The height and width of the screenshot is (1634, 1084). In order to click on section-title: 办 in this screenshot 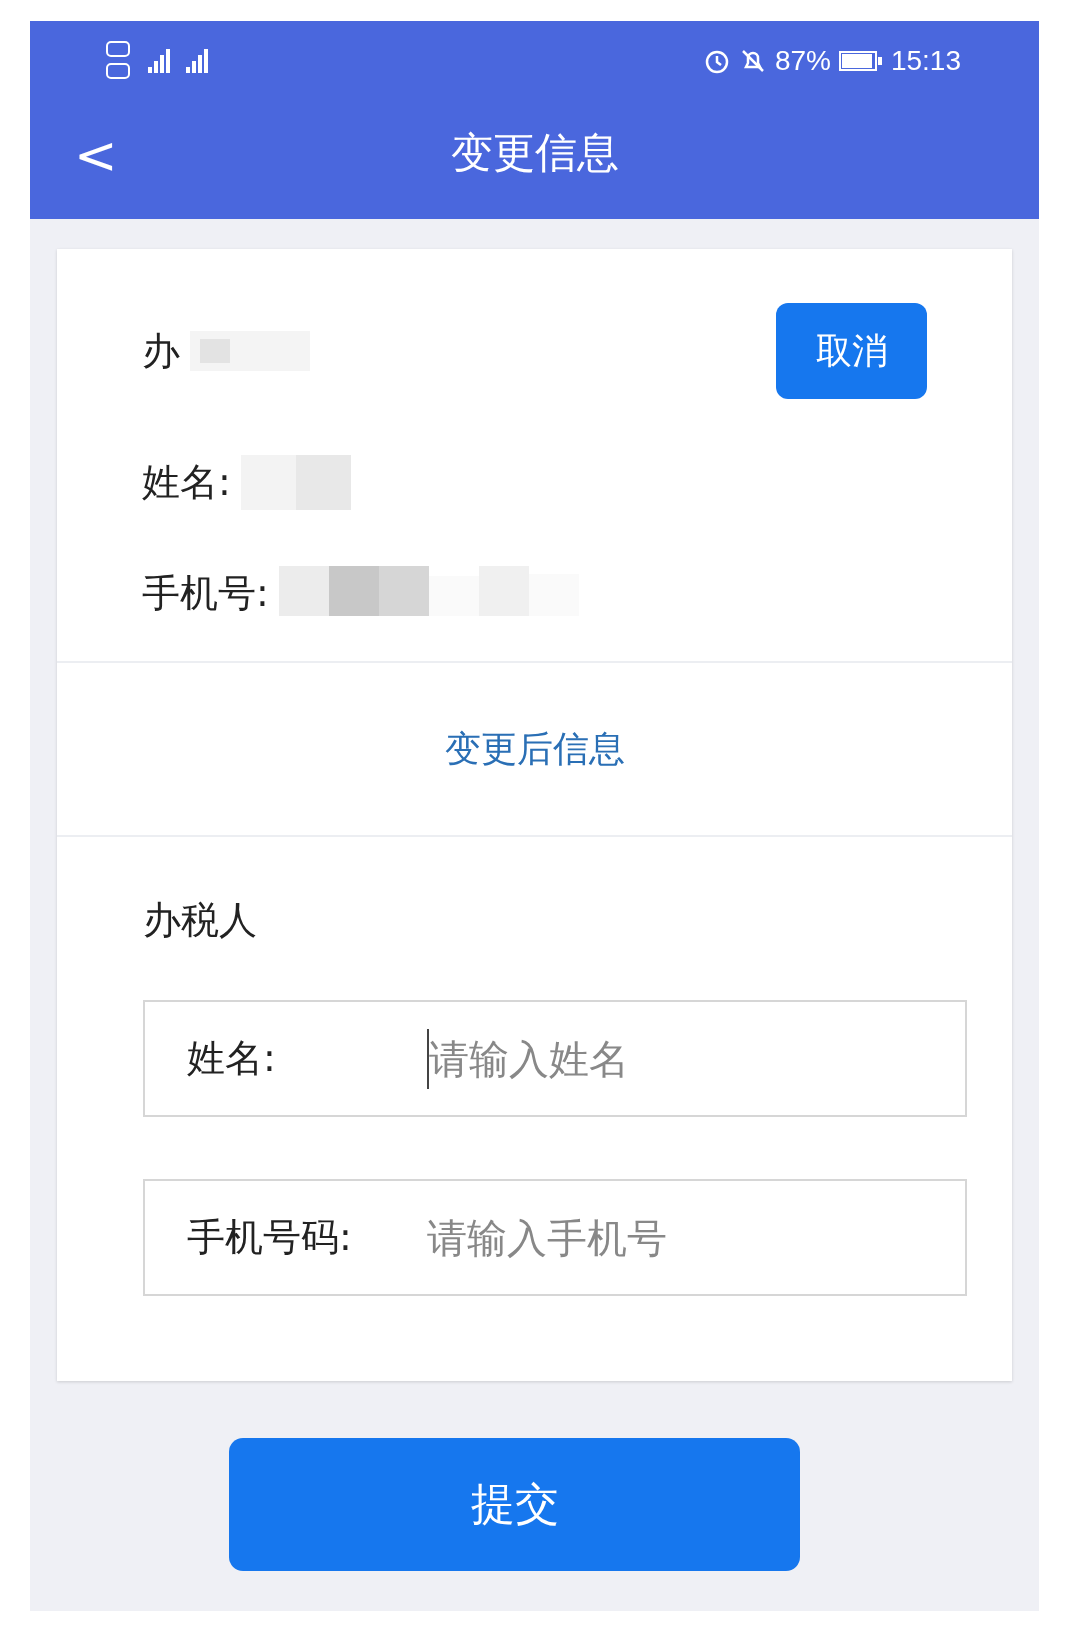, I will do `click(161, 351)`.